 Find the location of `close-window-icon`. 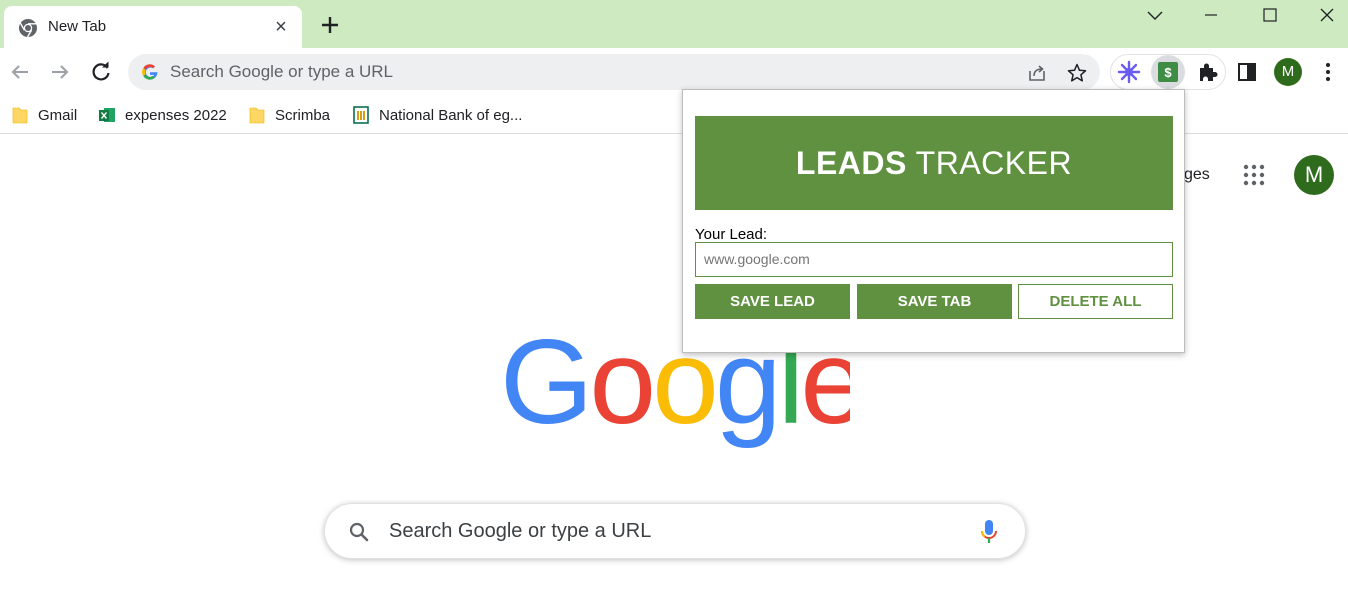

close-window-icon is located at coordinates (1327, 16).